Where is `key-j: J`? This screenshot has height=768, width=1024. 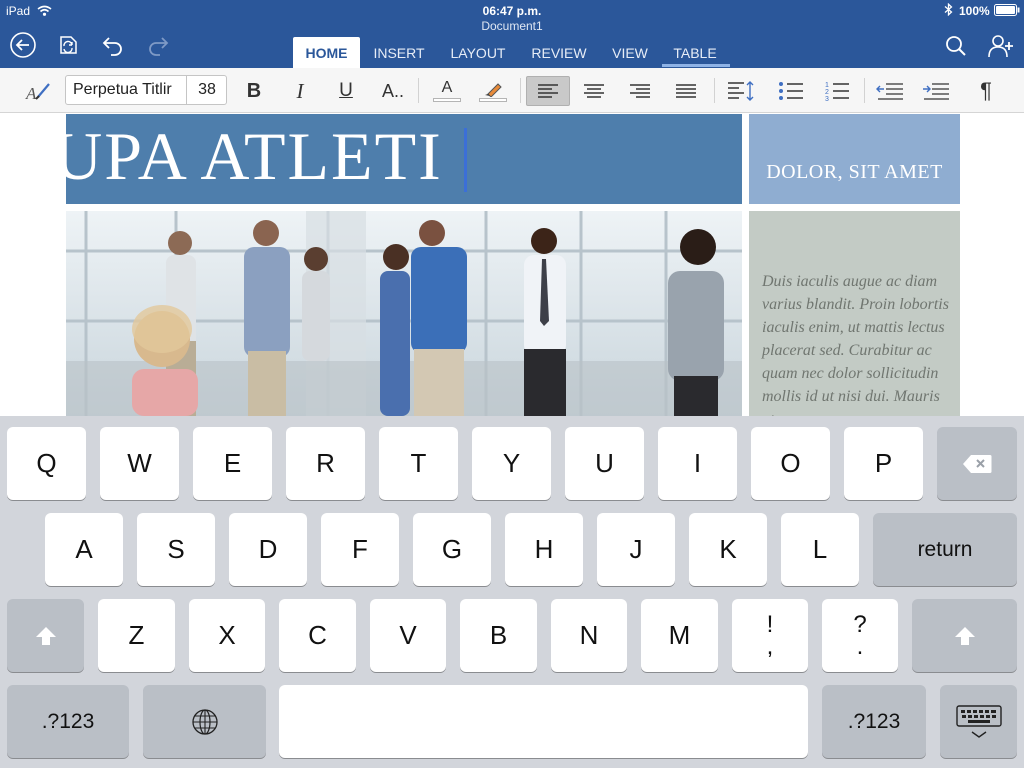
key-j: J is located at coordinates (636, 549).